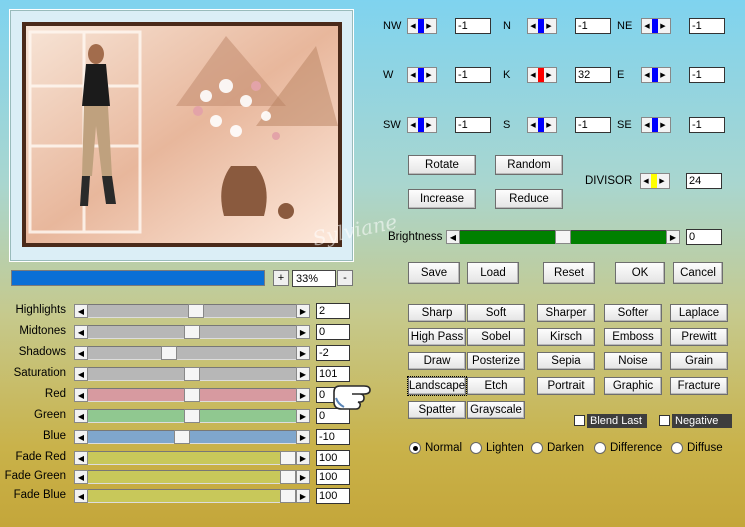 This screenshot has height=527, width=745. Describe the element at coordinates (192, 496) in the screenshot. I see `fade-blue-track` at that location.